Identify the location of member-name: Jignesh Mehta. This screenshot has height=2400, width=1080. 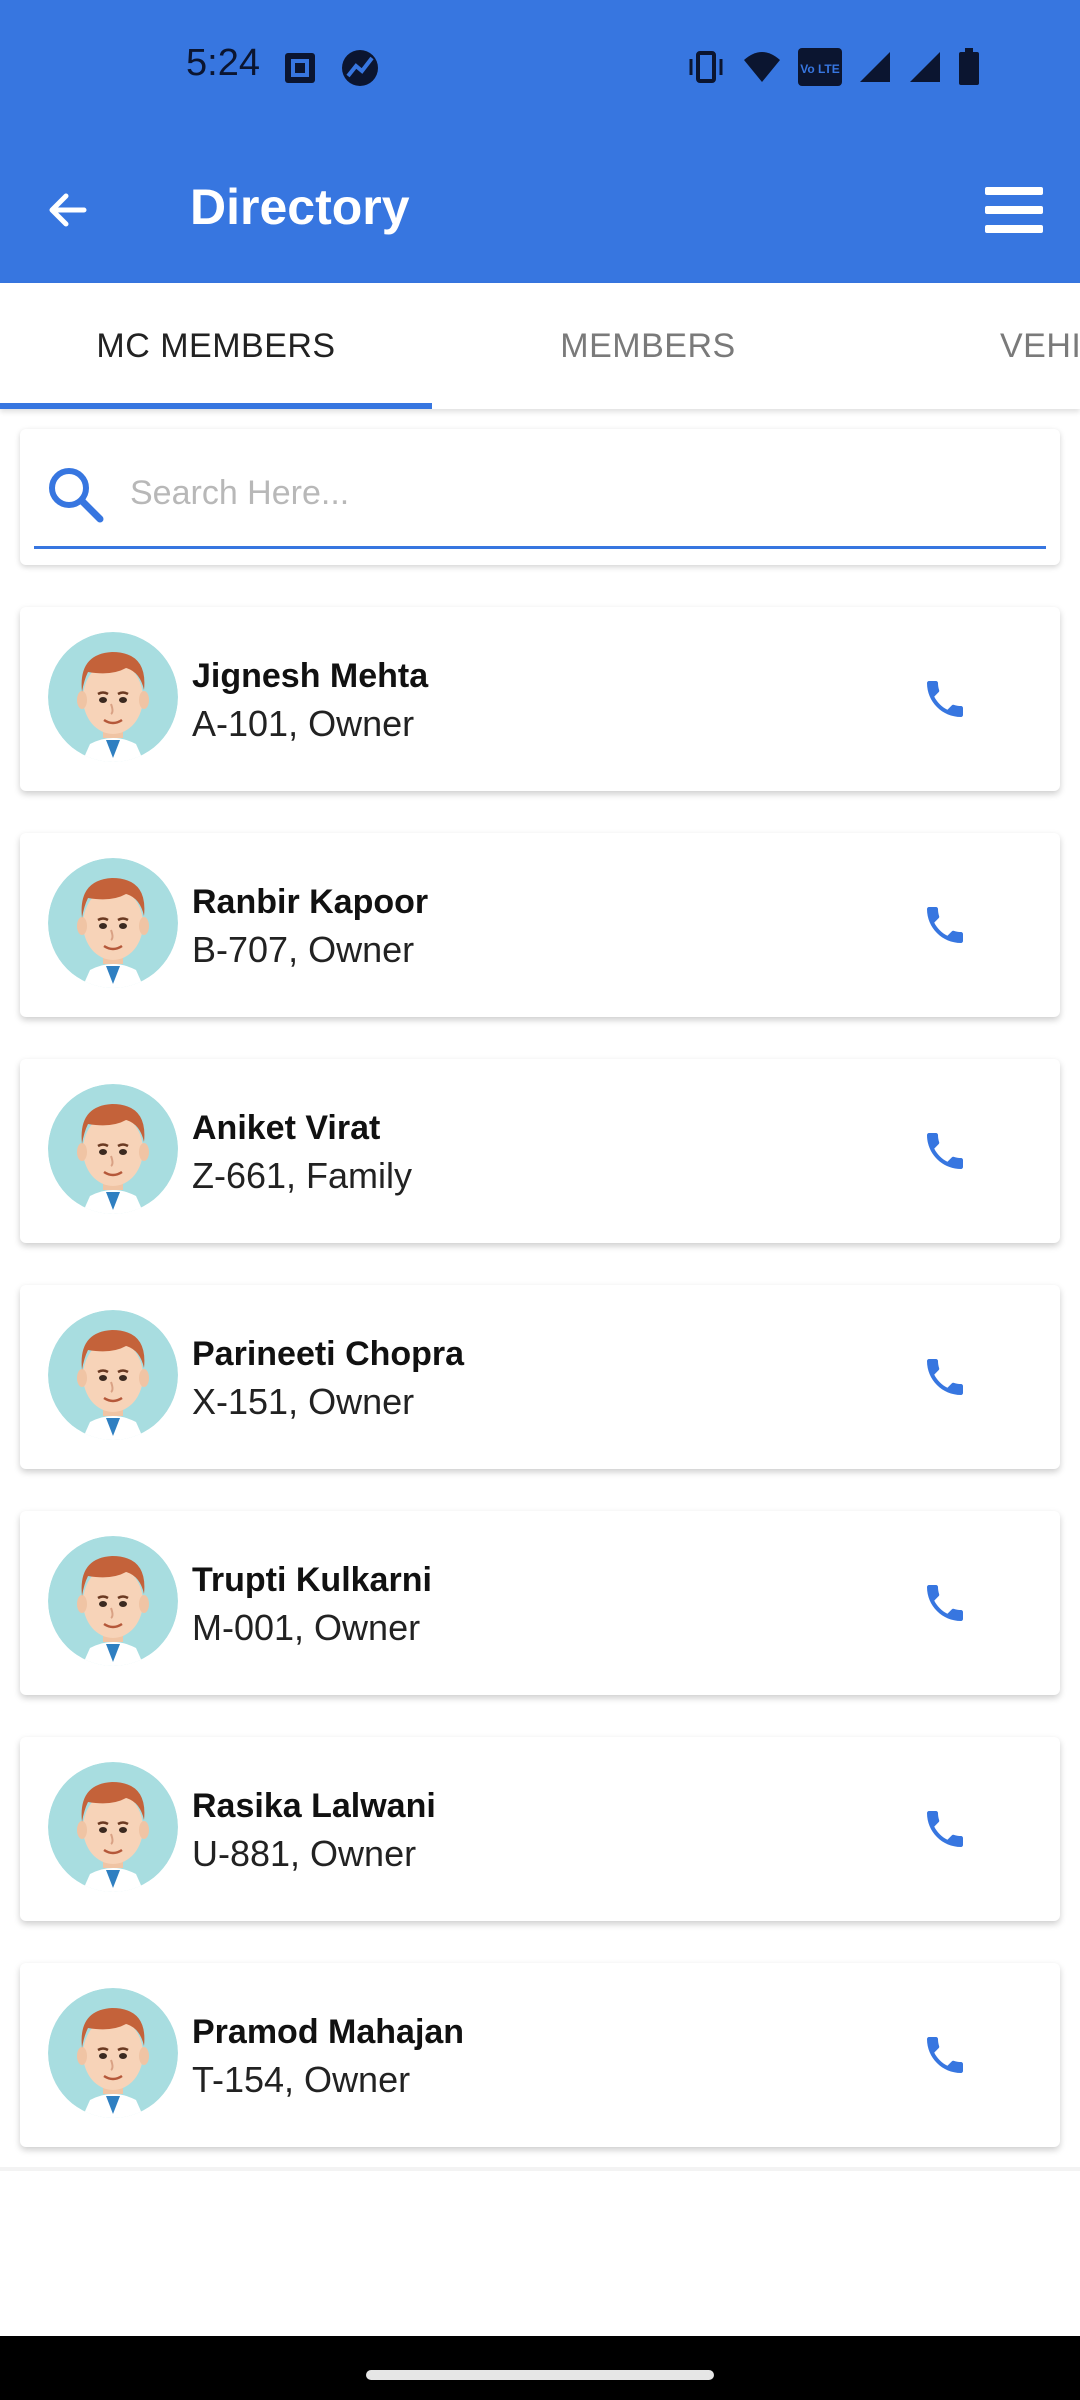
(310, 676).